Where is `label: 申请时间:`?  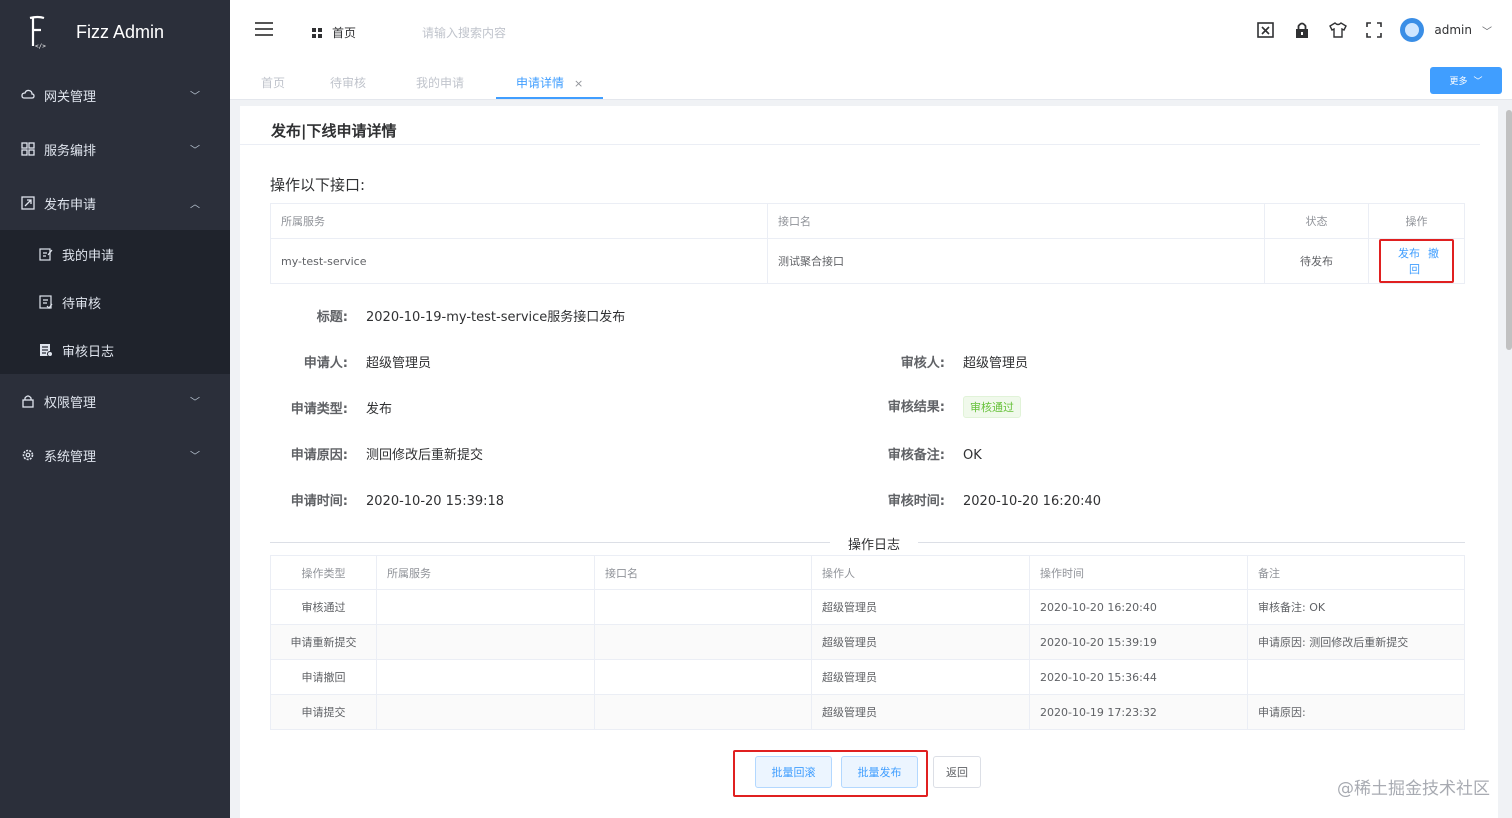 label: 申请时间: is located at coordinates (319, 501).